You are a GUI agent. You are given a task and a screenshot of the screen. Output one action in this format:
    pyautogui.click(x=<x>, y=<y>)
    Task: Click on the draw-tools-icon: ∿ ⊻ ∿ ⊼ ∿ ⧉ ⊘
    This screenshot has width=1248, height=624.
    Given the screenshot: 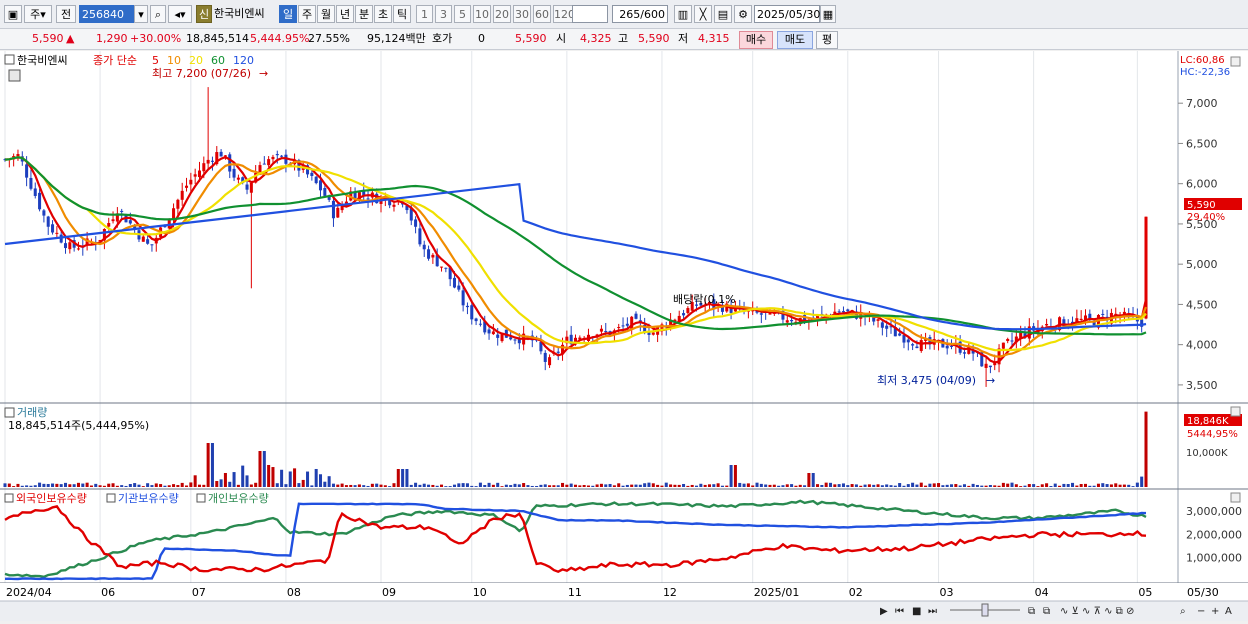 What is the action you would take?
    pyautogui.click(x=1097, y=611)
    